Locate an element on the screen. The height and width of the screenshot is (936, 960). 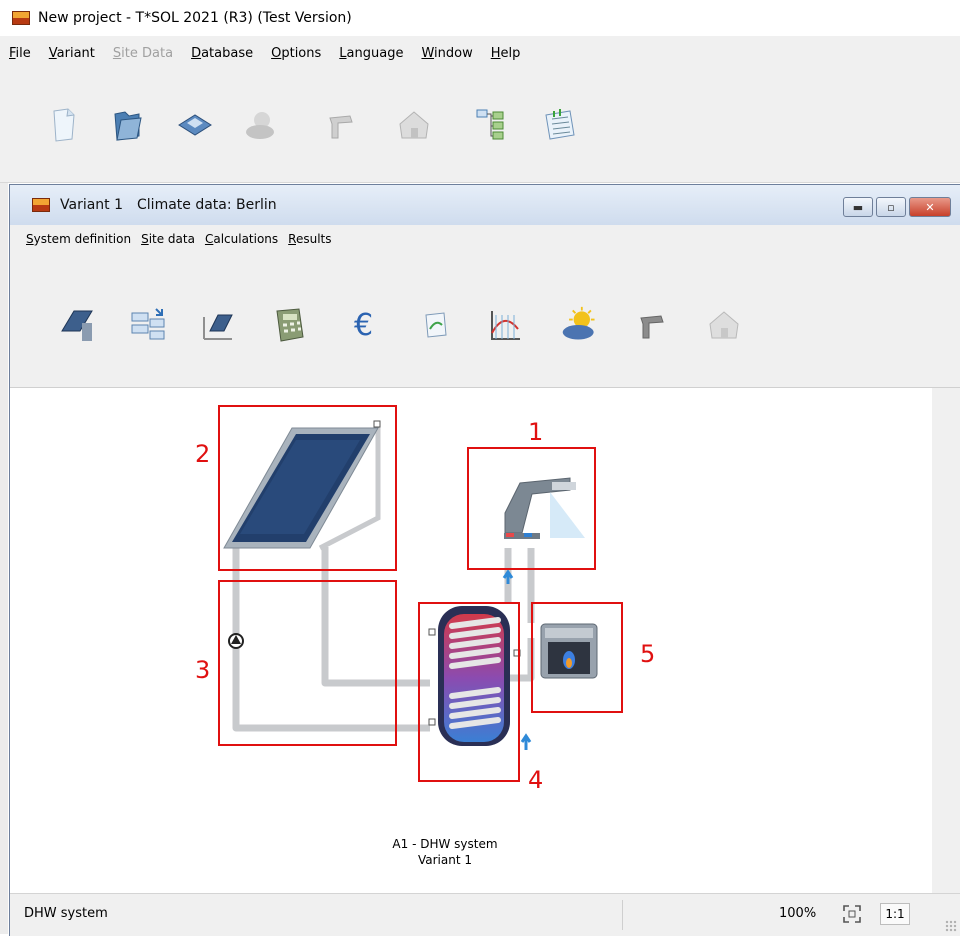
curve-chart-icon is located at coordinates (505, 325).